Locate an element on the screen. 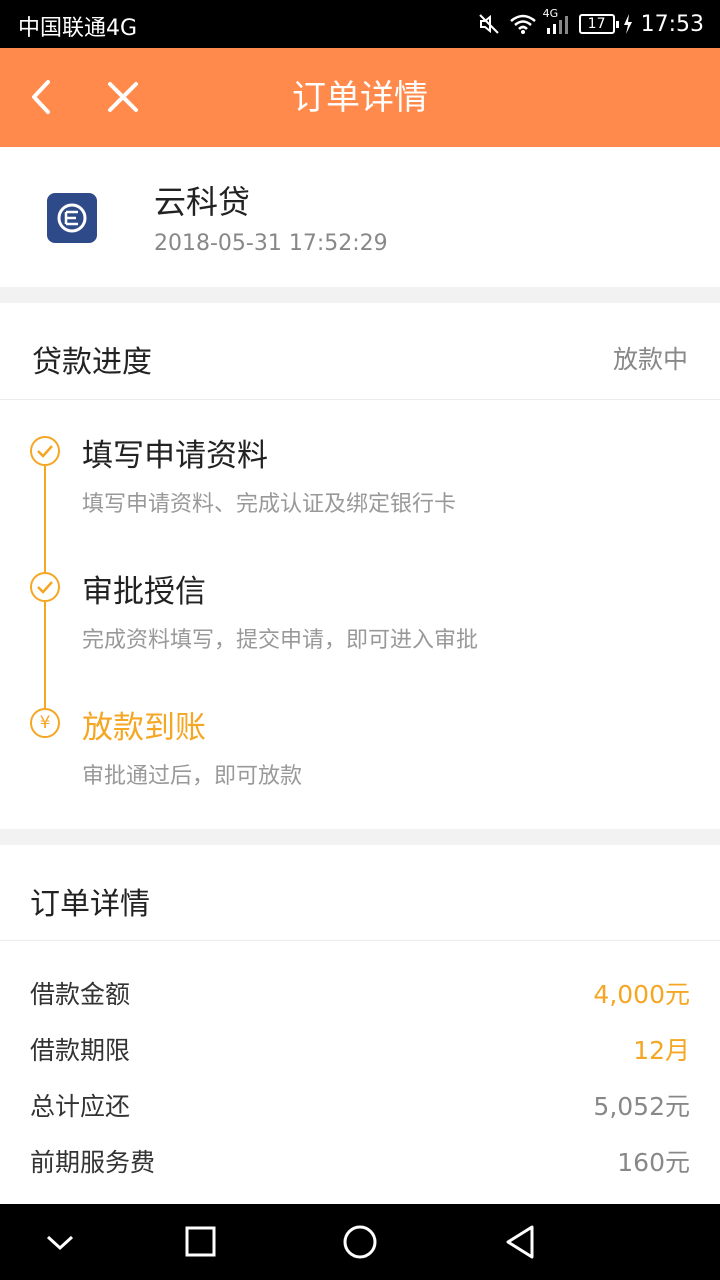 Image resolution: width=720 pixels, height=1280 pixels. step-desc: 完成资料填写，提交申请，即可进入审批 is located at coordinates (280, 640).